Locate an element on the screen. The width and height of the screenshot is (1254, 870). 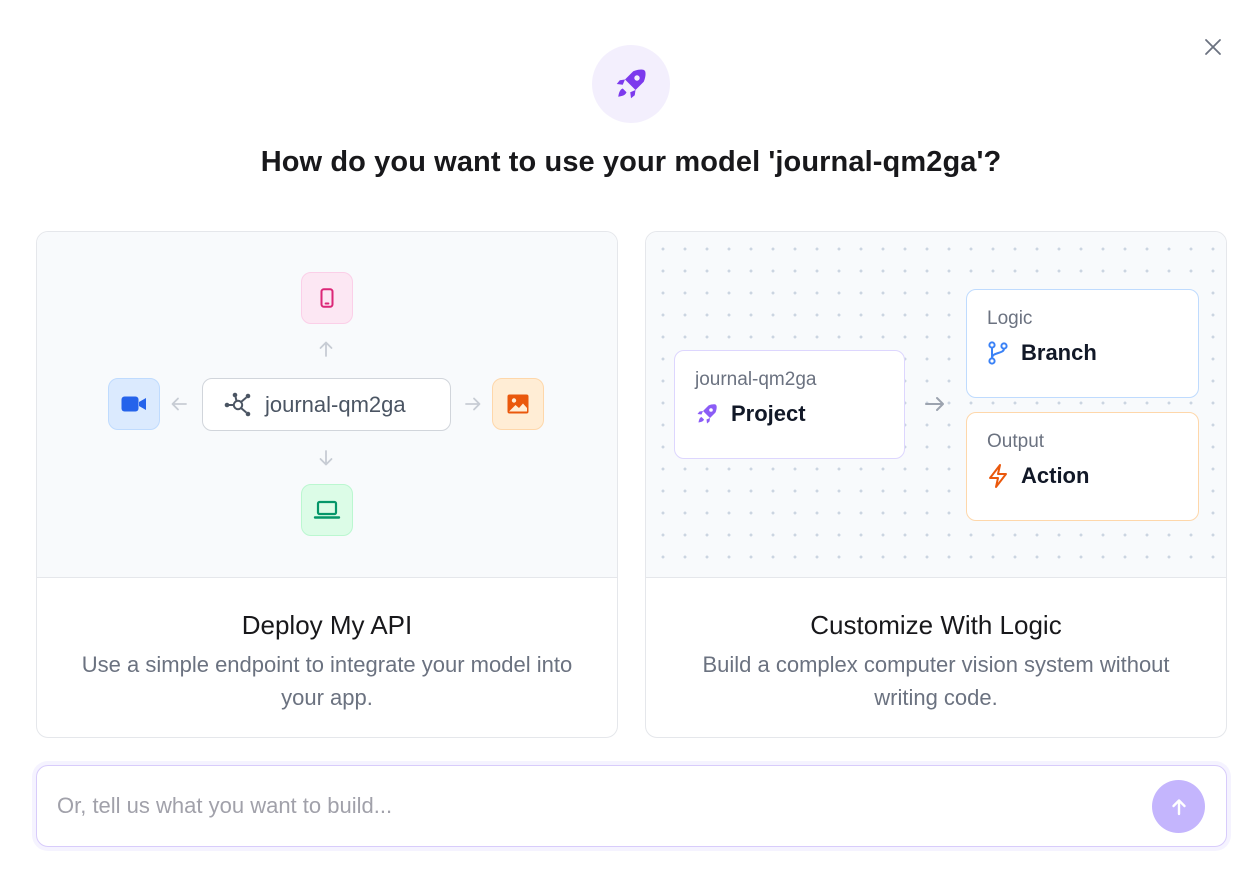
git-branch-icon is located at coordinates (998, 353).